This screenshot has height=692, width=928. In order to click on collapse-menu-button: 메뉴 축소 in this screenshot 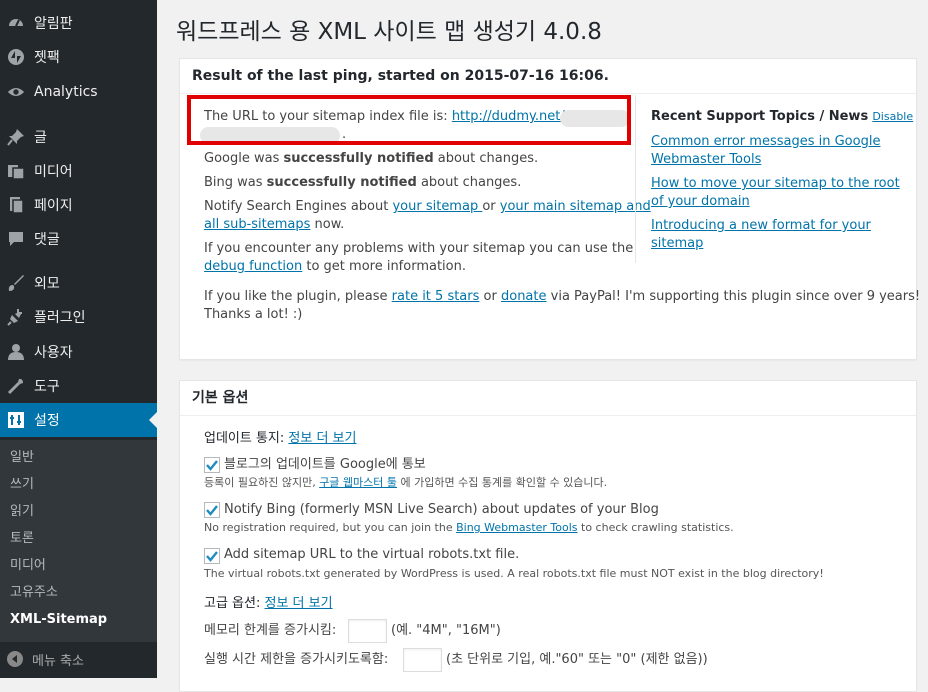, I will do `click(42, 659)`.